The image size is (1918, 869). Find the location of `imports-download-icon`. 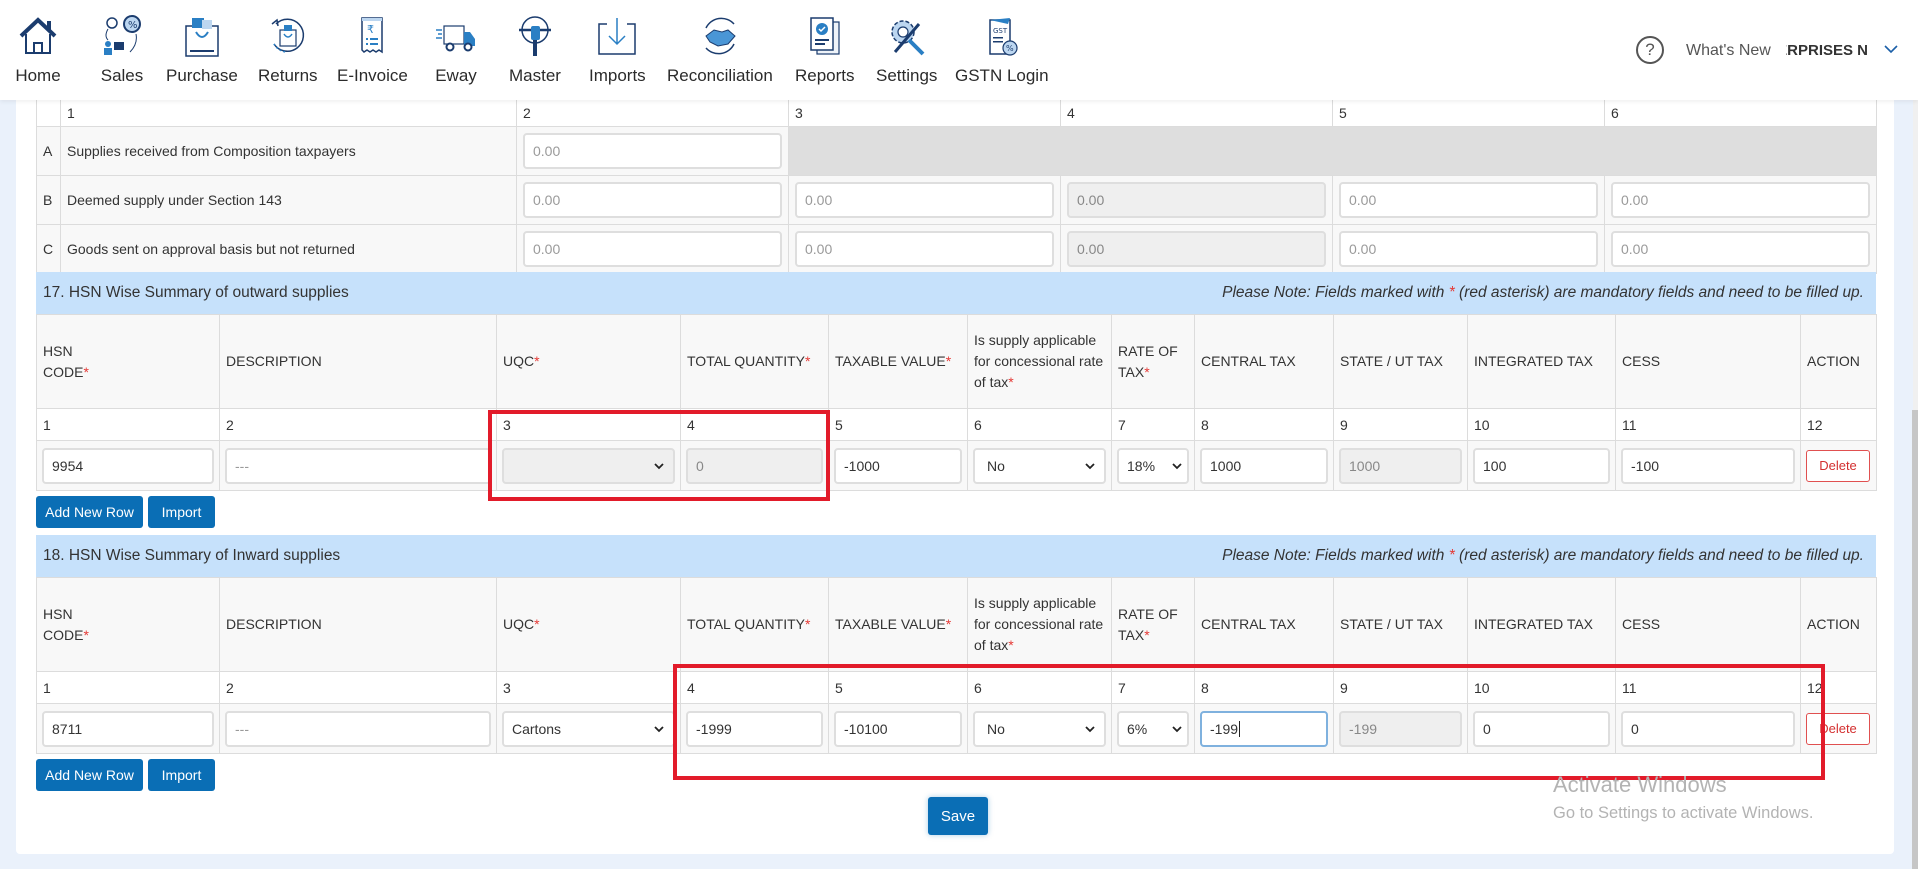

imports-download-icon is located at coordinates (617, 36).